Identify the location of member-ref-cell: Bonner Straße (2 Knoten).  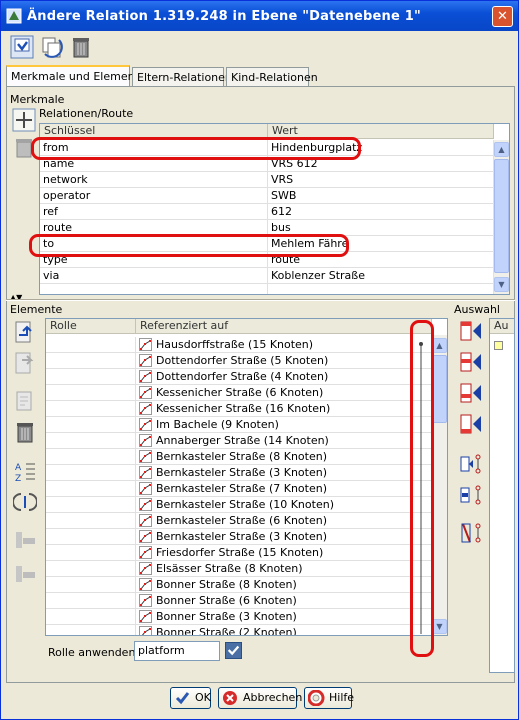
(274, 630).